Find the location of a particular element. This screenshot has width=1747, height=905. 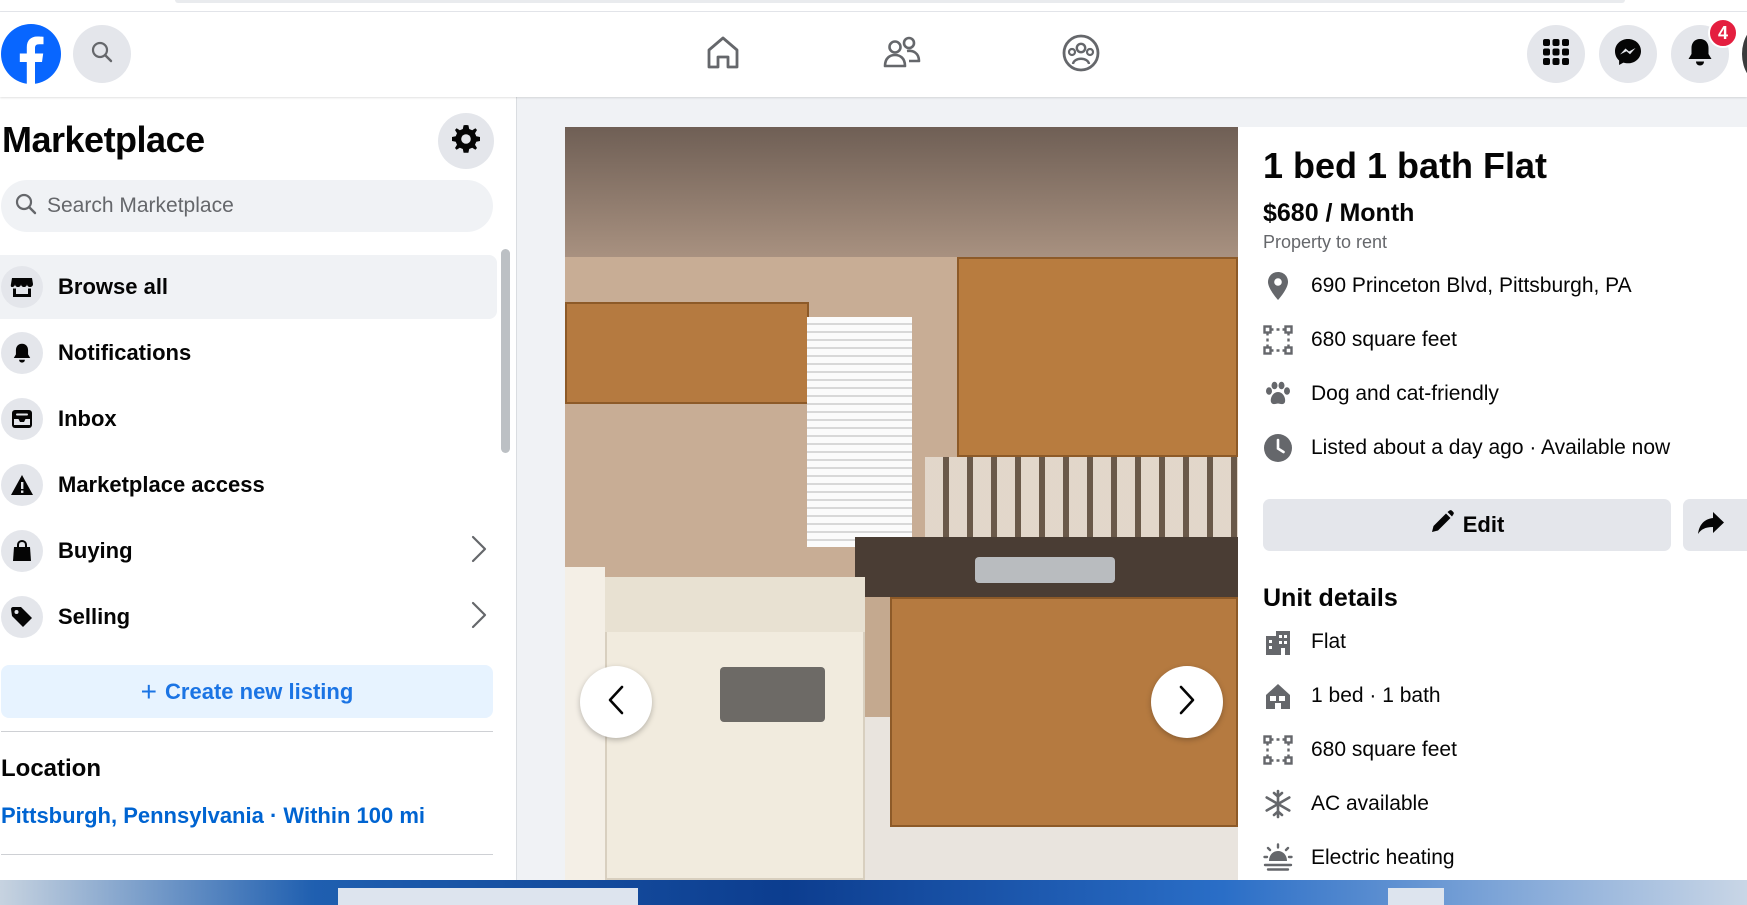

listing-price: $680 / Month is located at coordinates (1339, 213).